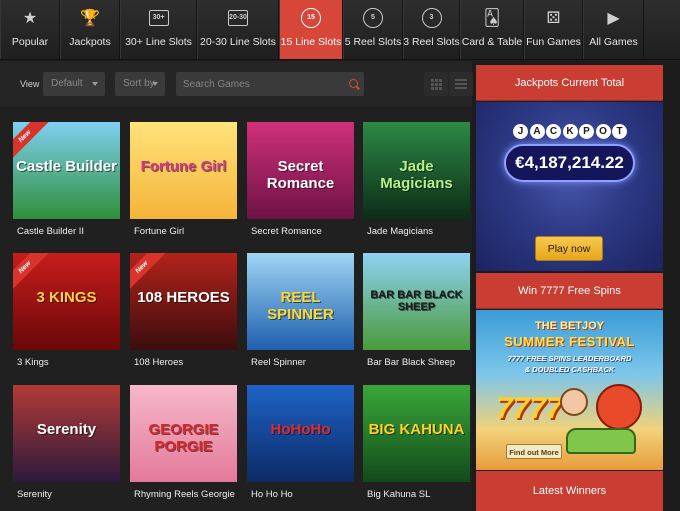 This screenshot has height=511, width=680. Describe the element at coordinates (419, 494) in the screenshot. I see `game-title: Big Kahuna SL` at that location.